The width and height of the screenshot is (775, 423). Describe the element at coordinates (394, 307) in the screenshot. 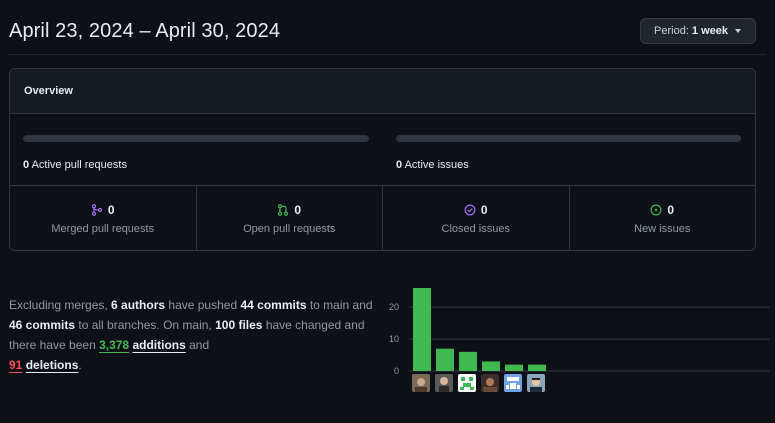

I see `y-tick-label: 20` at that location.